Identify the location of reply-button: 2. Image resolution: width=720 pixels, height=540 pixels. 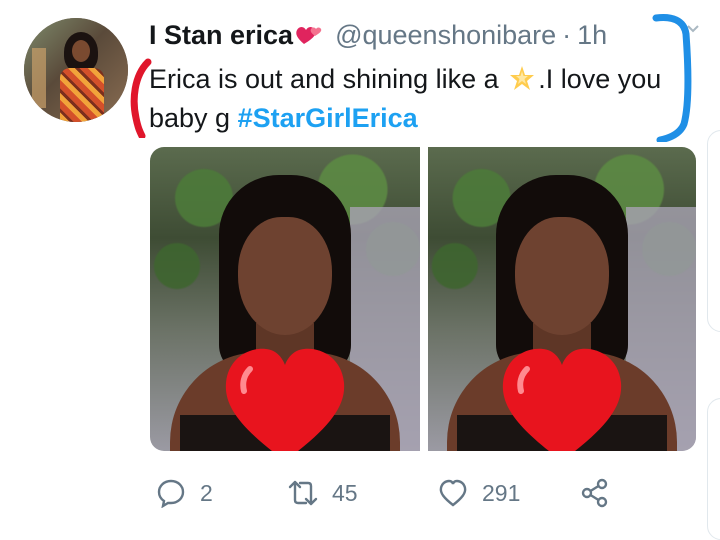
(184, 493).